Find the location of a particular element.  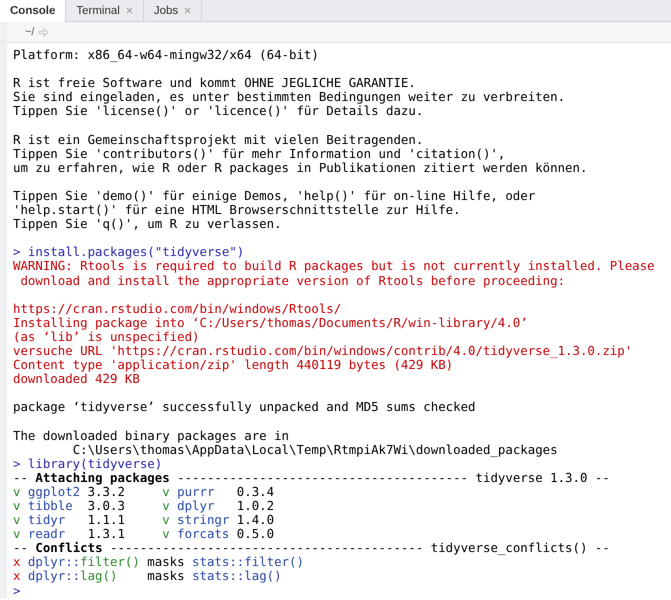

console-line: WARNING: Rtools is required to build R packages but is not currently installed. Please is located at coordinates (334, 266).